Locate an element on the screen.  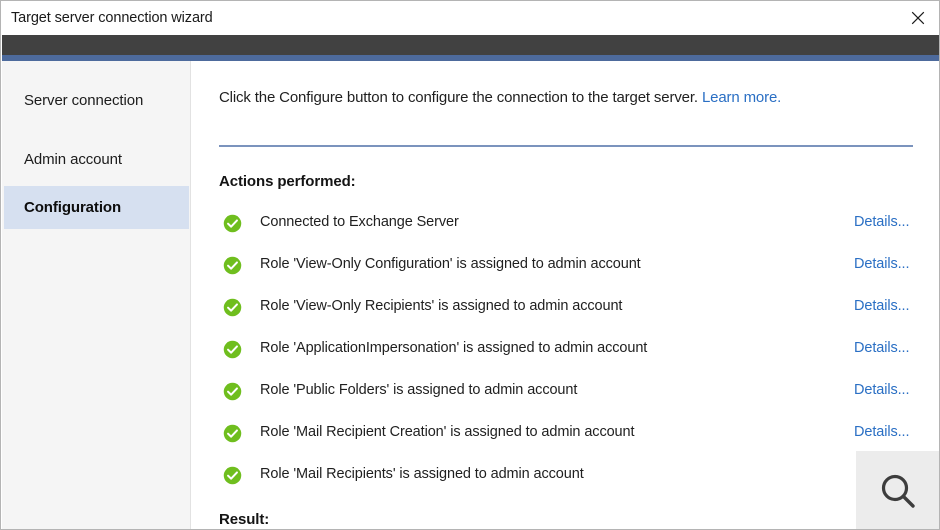
sidebar-item-label: Configuration is located at coordinates (73, 207).